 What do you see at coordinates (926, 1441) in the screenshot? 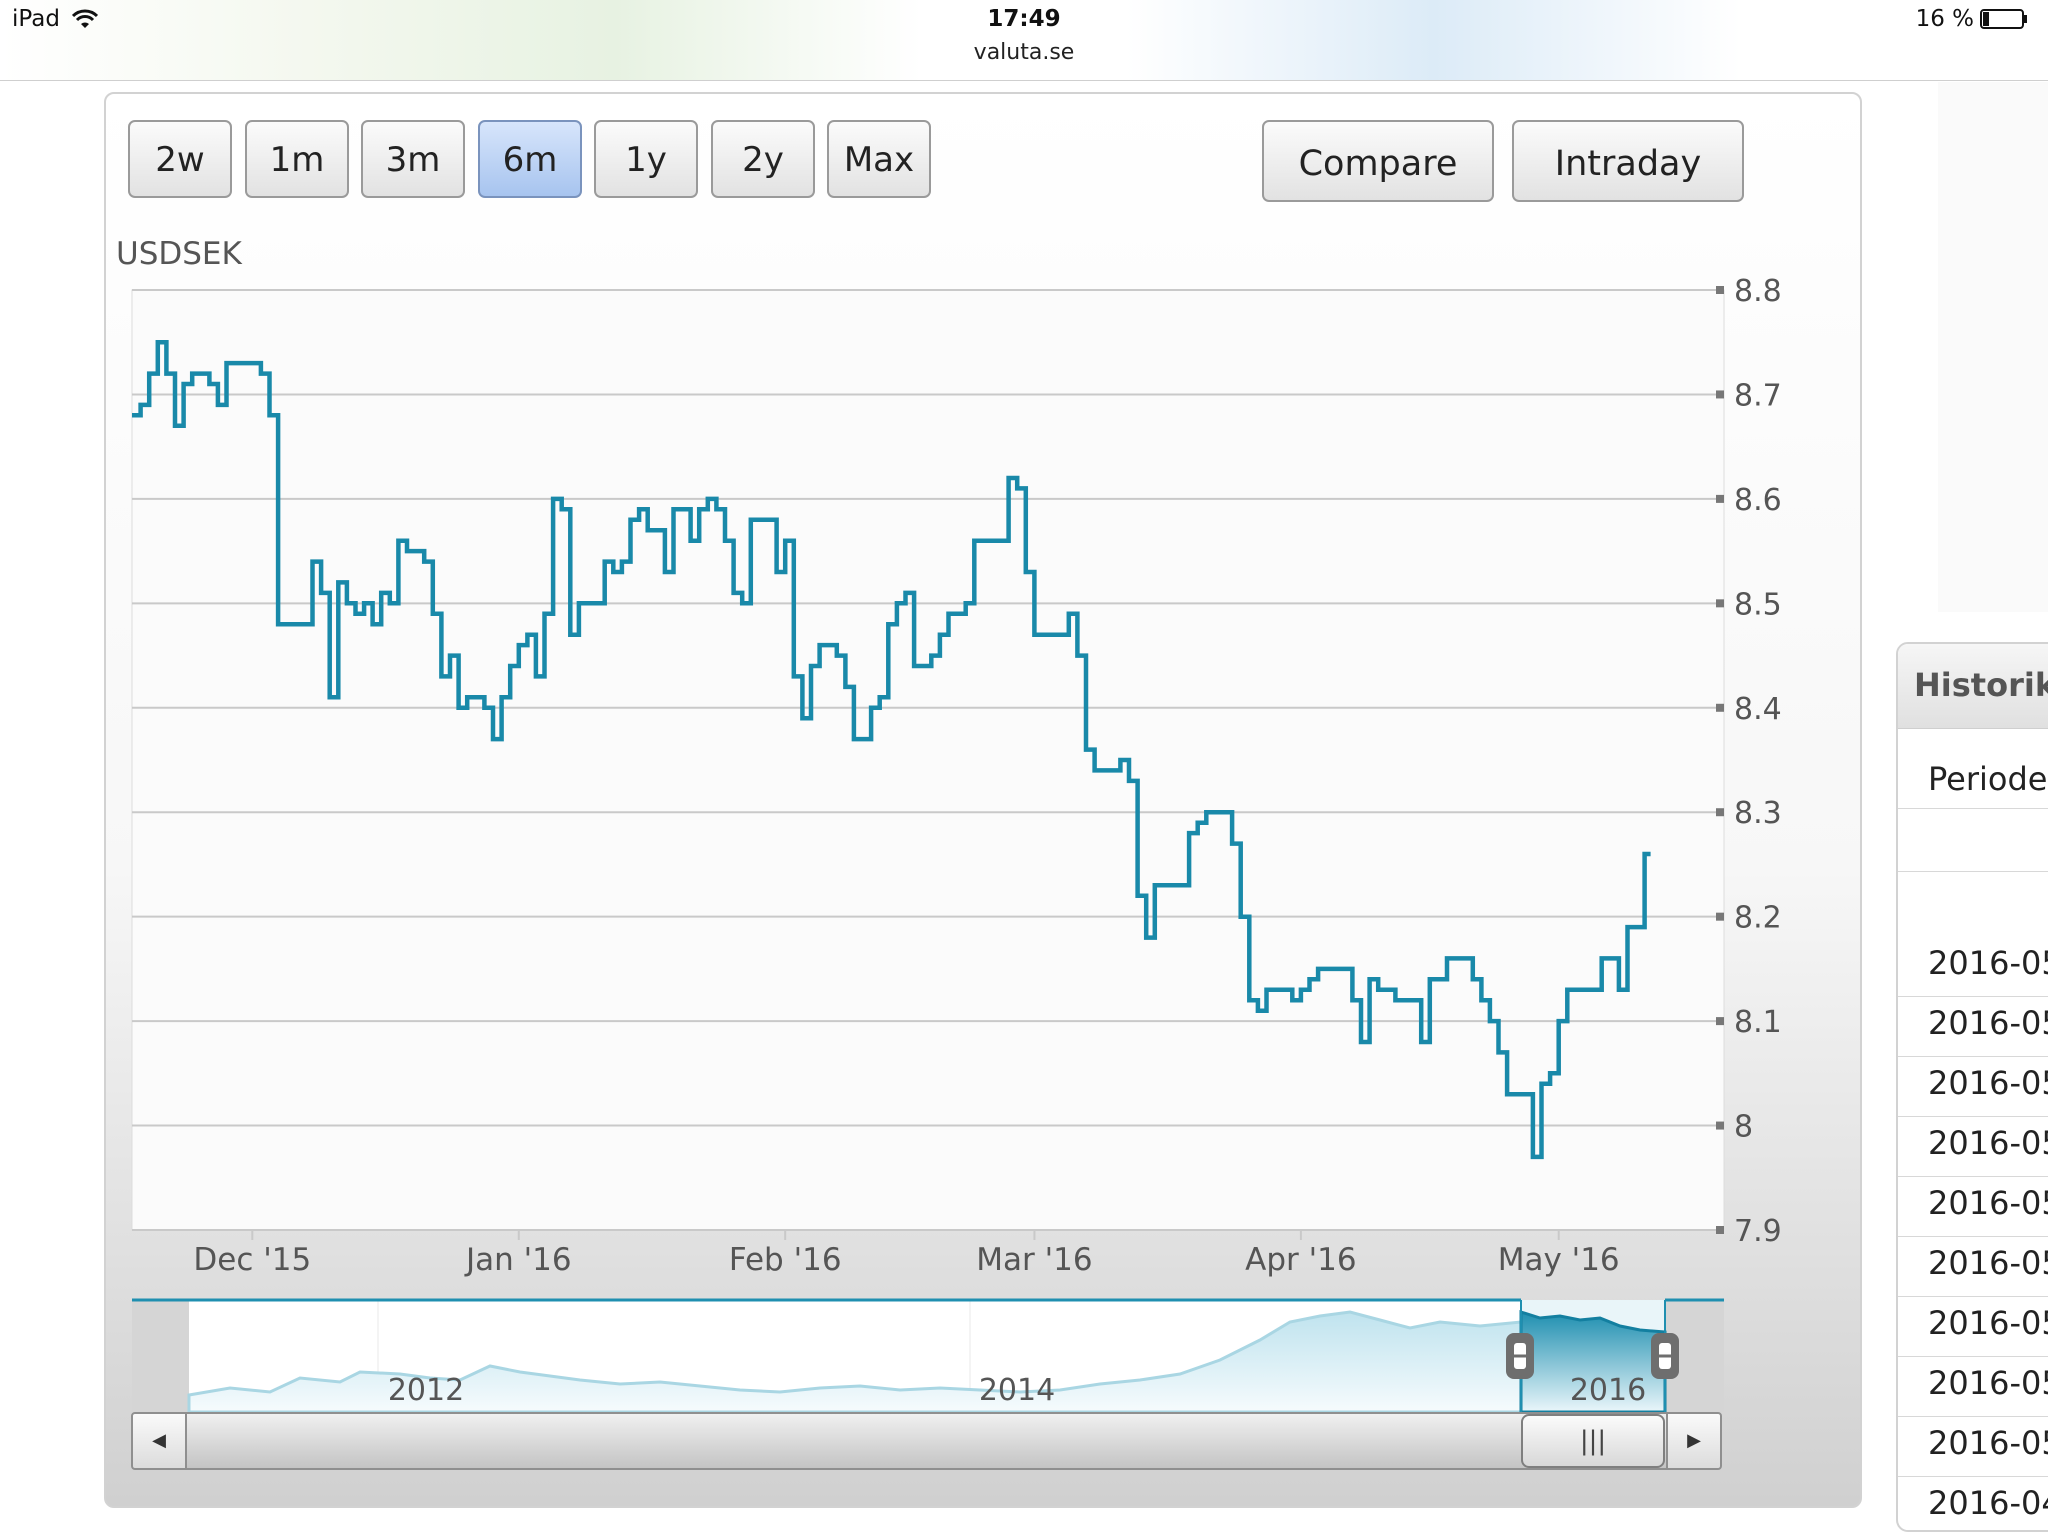
I see `scrollbar-track` at bounding box center [926, 1441].